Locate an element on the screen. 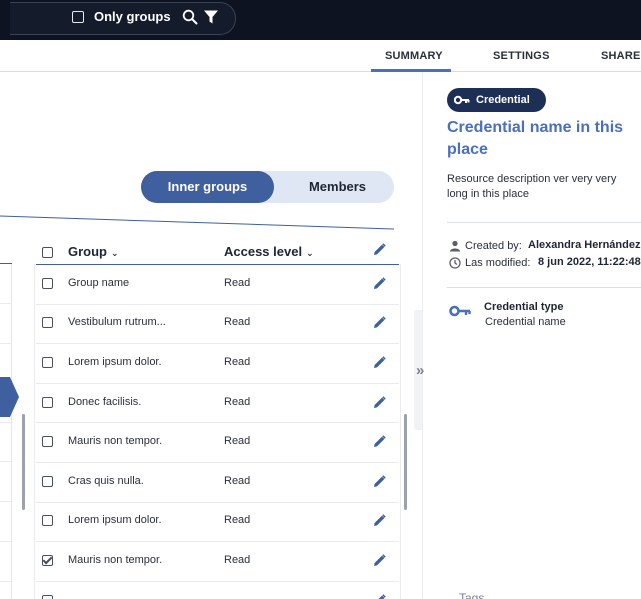 Image resolution: width=641 pixels, height=599 pixels. user-icon is located at coordinates (455, 246).